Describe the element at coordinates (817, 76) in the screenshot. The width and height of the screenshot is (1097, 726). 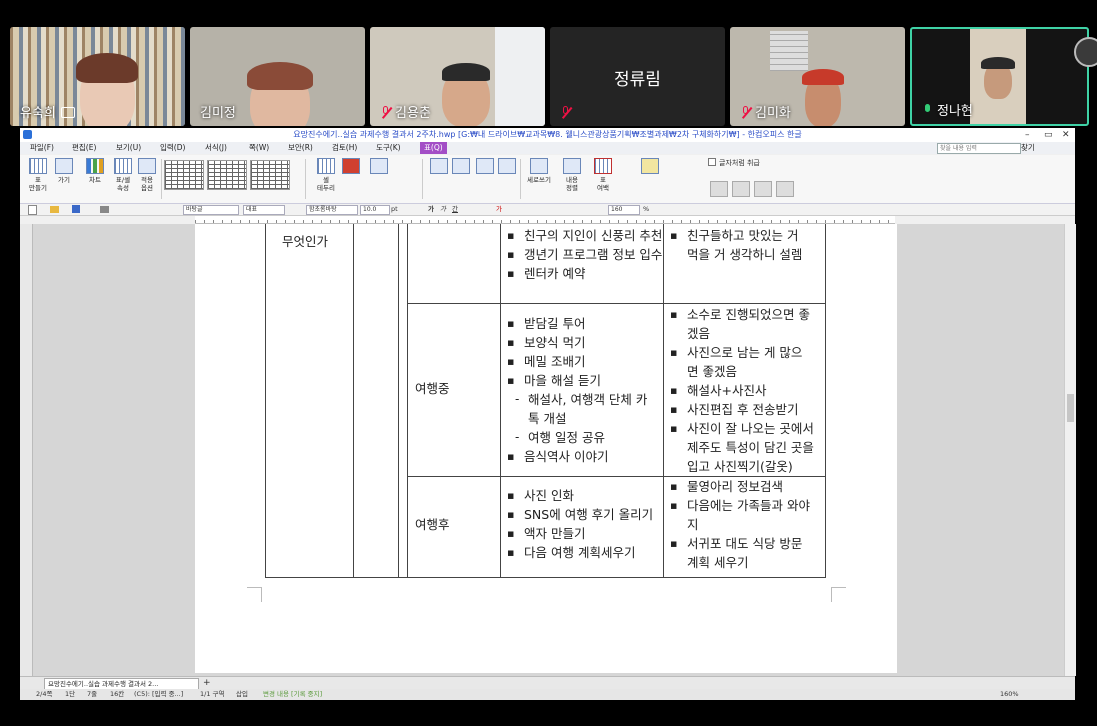
I see `participant-tile-5: 김미화` at that location.